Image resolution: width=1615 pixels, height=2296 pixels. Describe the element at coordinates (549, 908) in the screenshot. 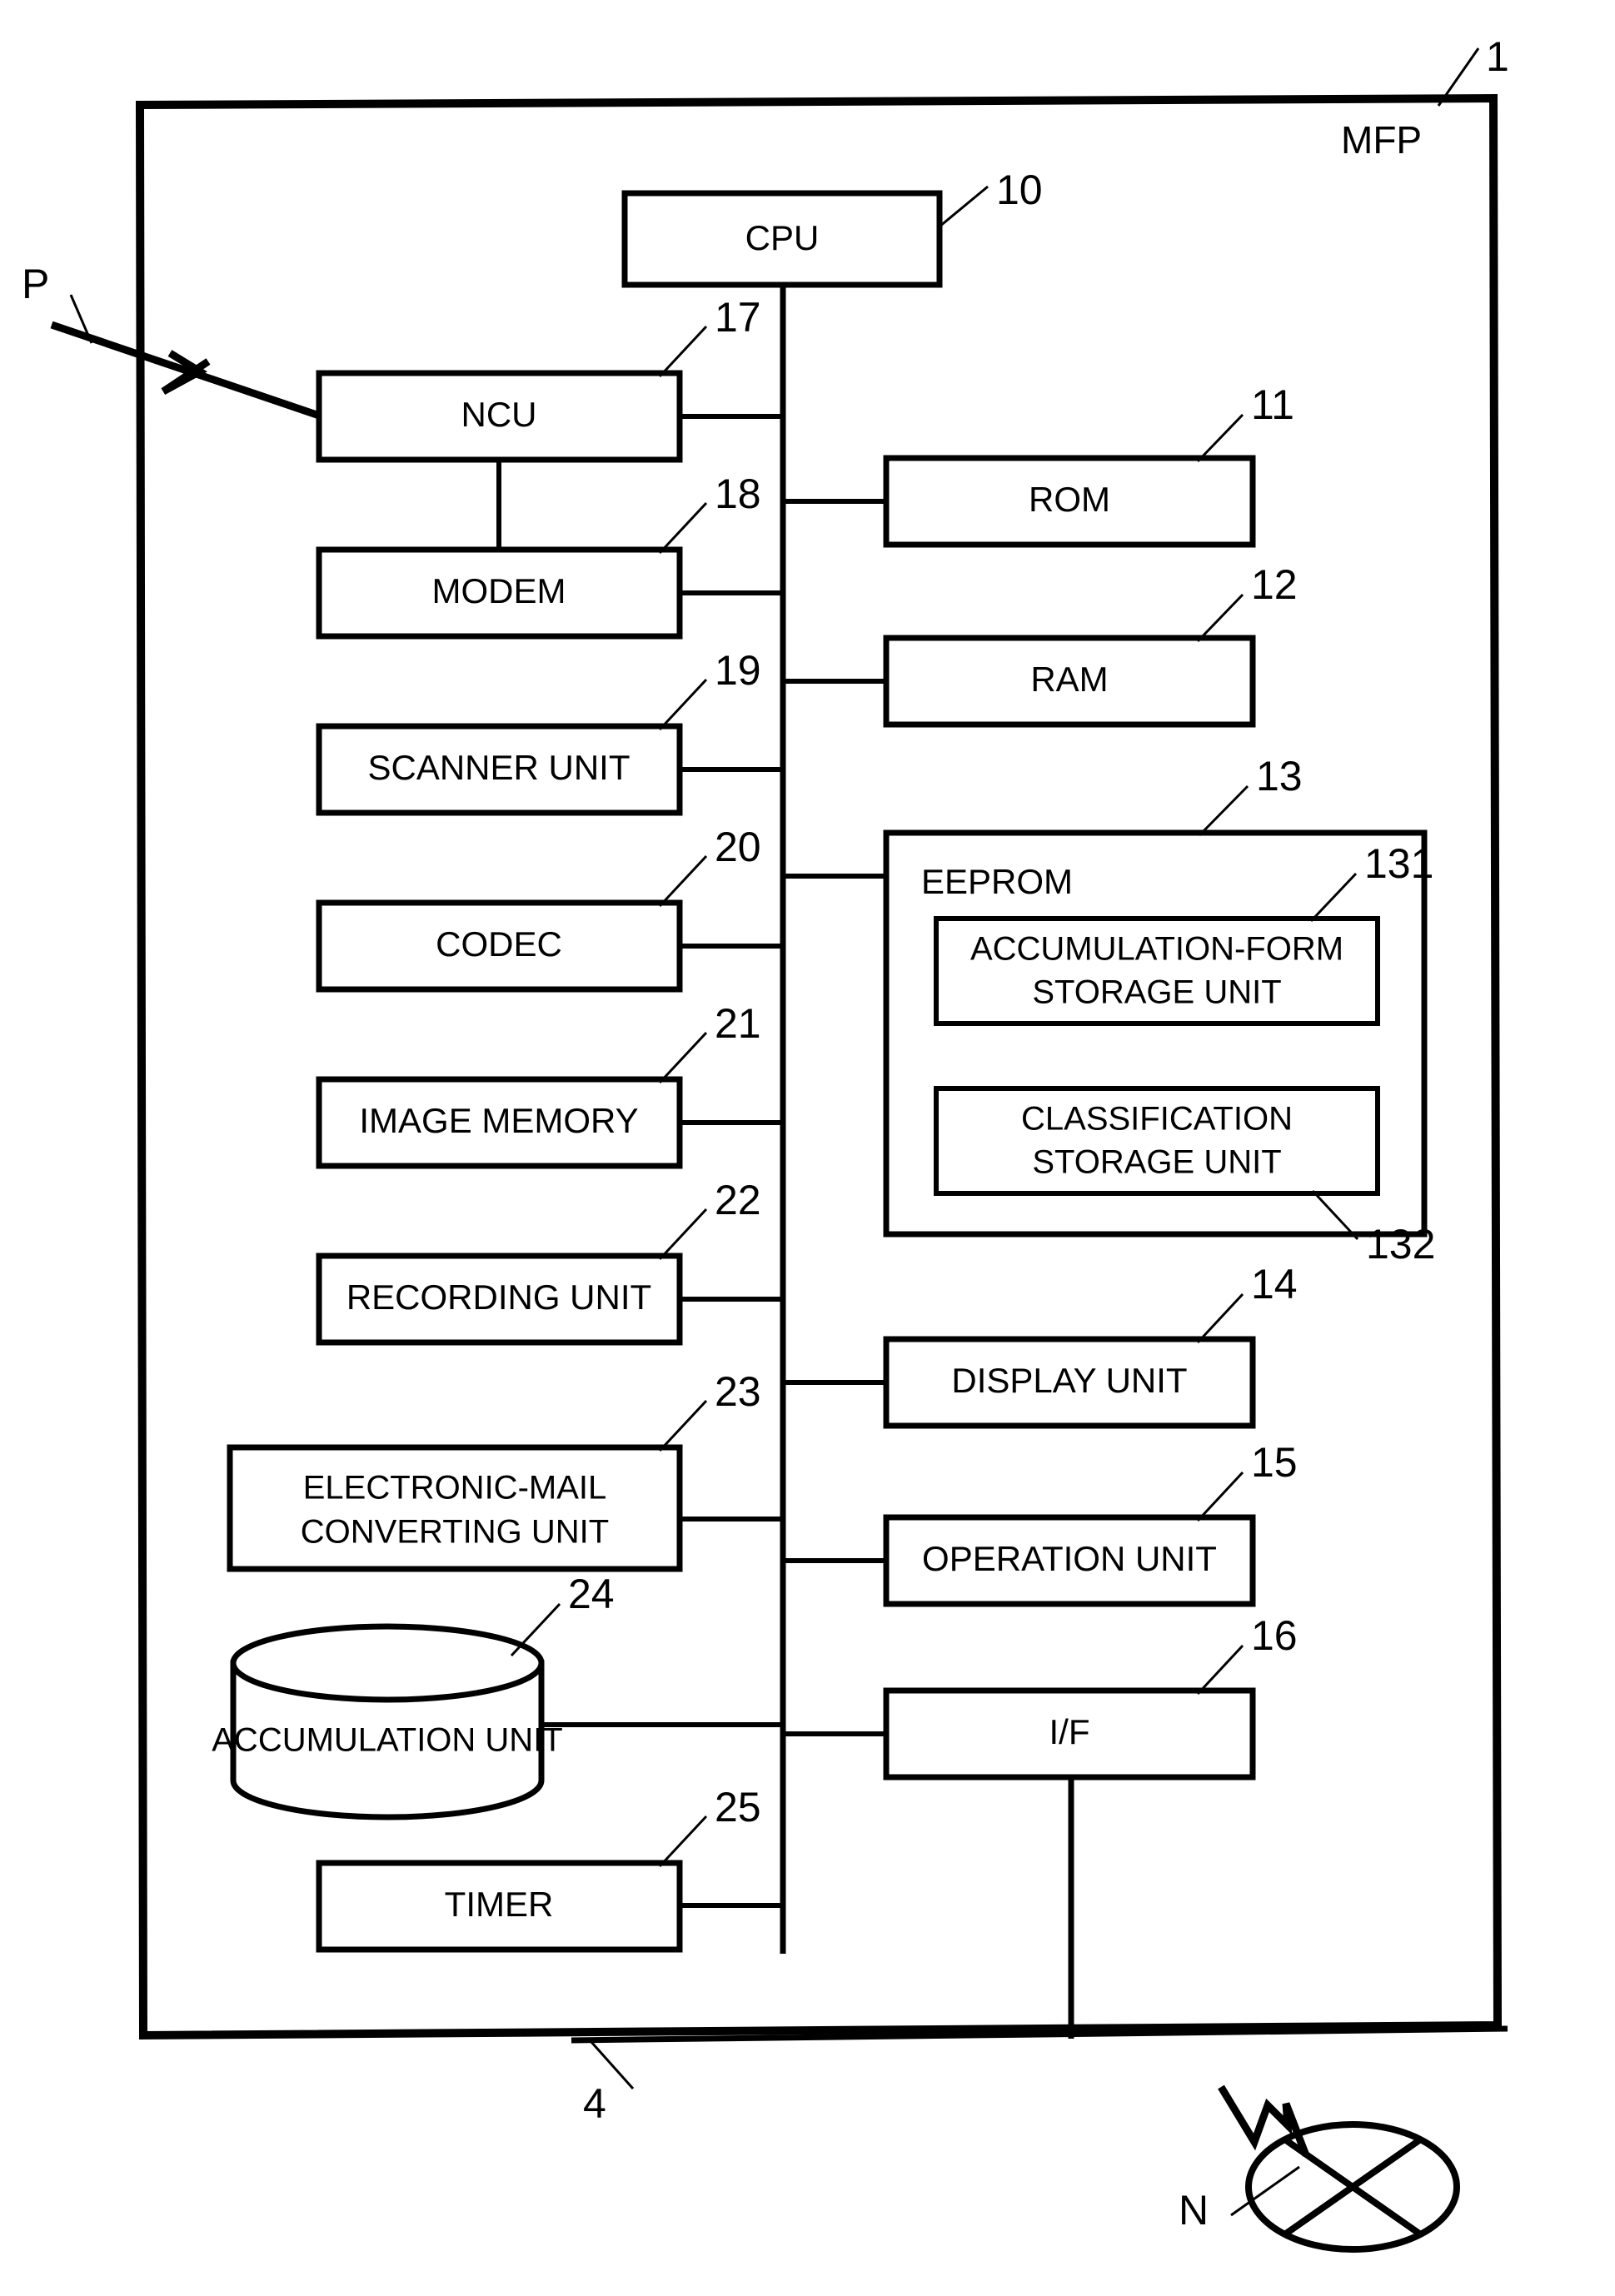

I see `block-codec: CODEC 20` at that location.